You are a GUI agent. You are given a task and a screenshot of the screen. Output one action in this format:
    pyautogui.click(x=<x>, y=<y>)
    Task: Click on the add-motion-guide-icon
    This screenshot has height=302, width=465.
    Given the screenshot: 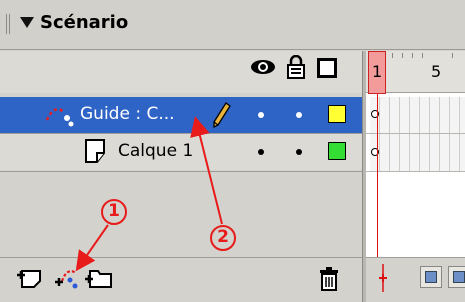 What is the action you would take?
    pyautogui.click(x=69, y=278)
    